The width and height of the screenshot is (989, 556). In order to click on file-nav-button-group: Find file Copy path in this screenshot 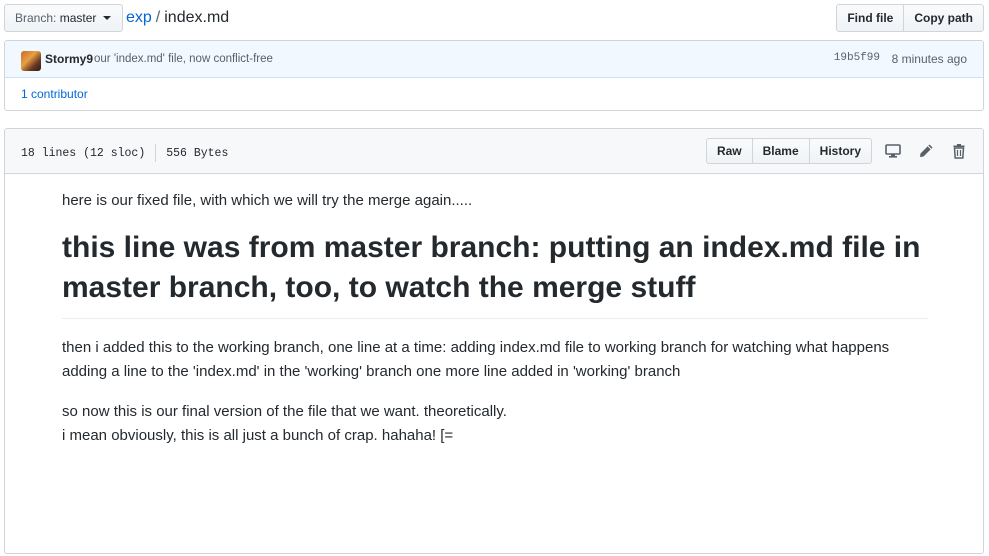, I will do `click(910, 18)`.